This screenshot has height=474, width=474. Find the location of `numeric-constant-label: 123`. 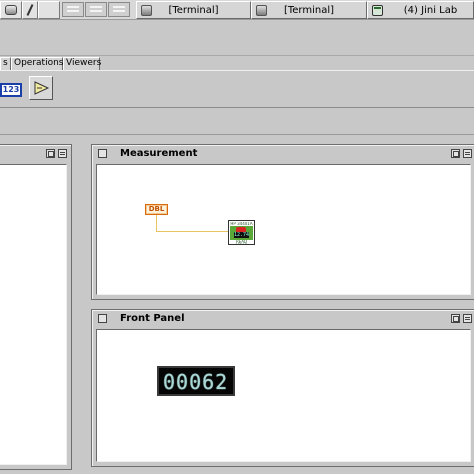

numeric-constant-label: 123 is located at coordinates (11, 89).